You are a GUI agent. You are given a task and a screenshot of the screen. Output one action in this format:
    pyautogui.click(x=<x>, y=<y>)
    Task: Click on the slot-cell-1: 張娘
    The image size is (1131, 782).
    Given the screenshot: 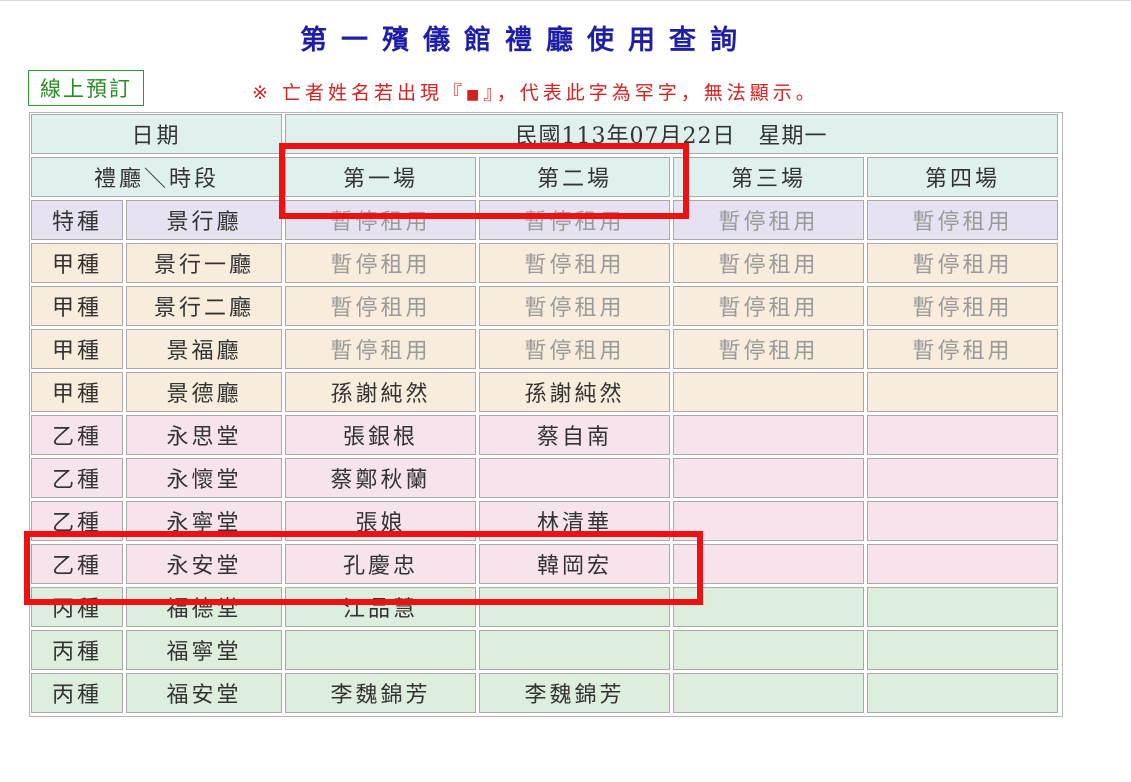 What is the action you would take?
    pyautogui.click(x=380, y=521)
    